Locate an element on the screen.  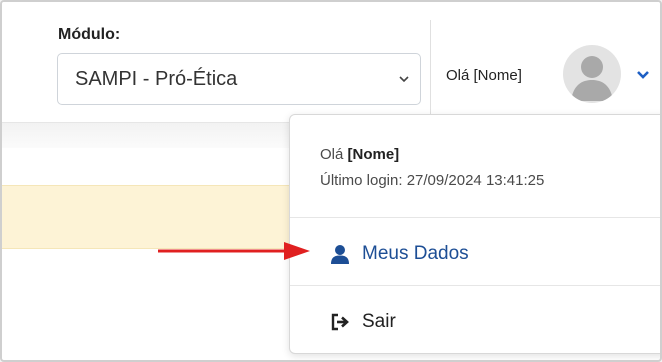
header-divider is located at coordinates (430, 71).